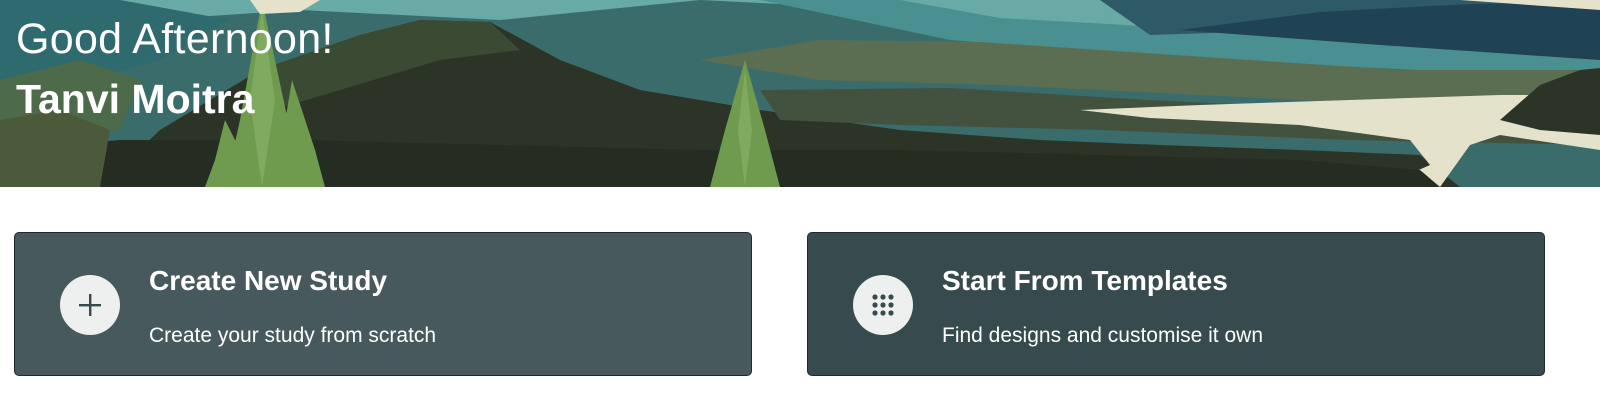 The height and width of the screenshot is (411, 1600). I want to click on grid-icon, so click(883, 305).